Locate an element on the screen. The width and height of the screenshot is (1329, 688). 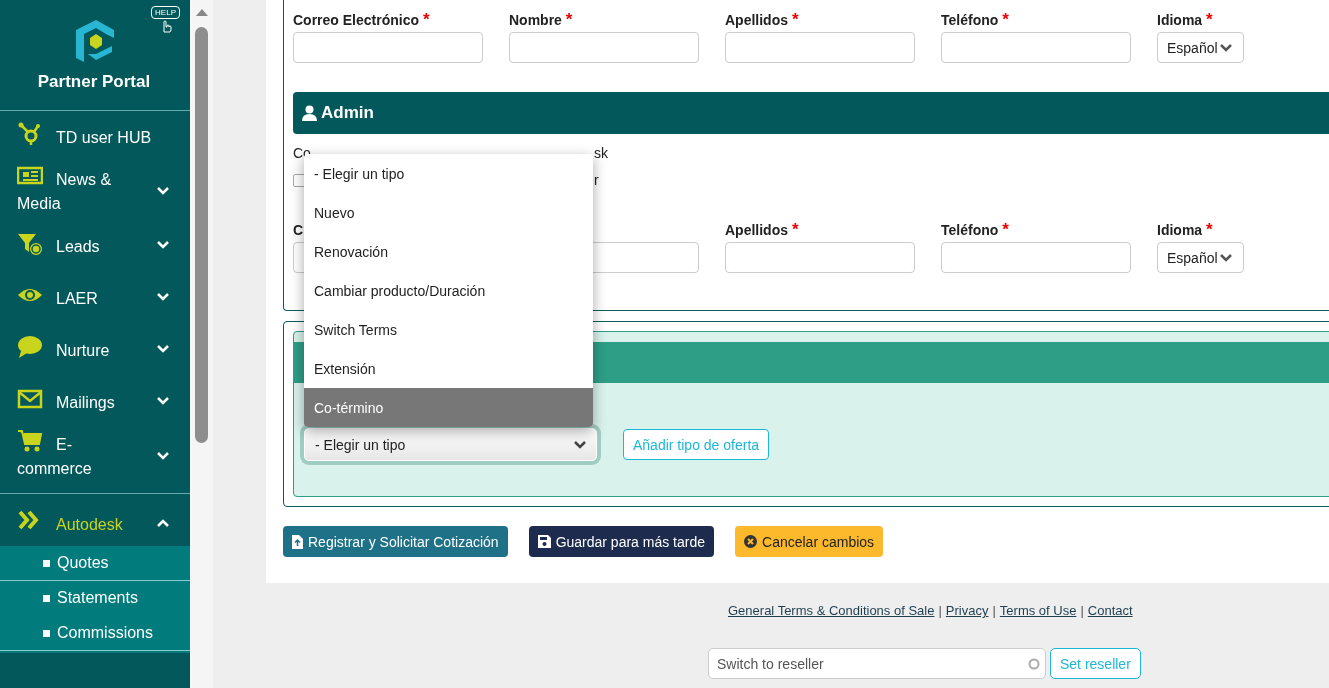
brand-name: Partner Portal is located at coordinates (94, 82).